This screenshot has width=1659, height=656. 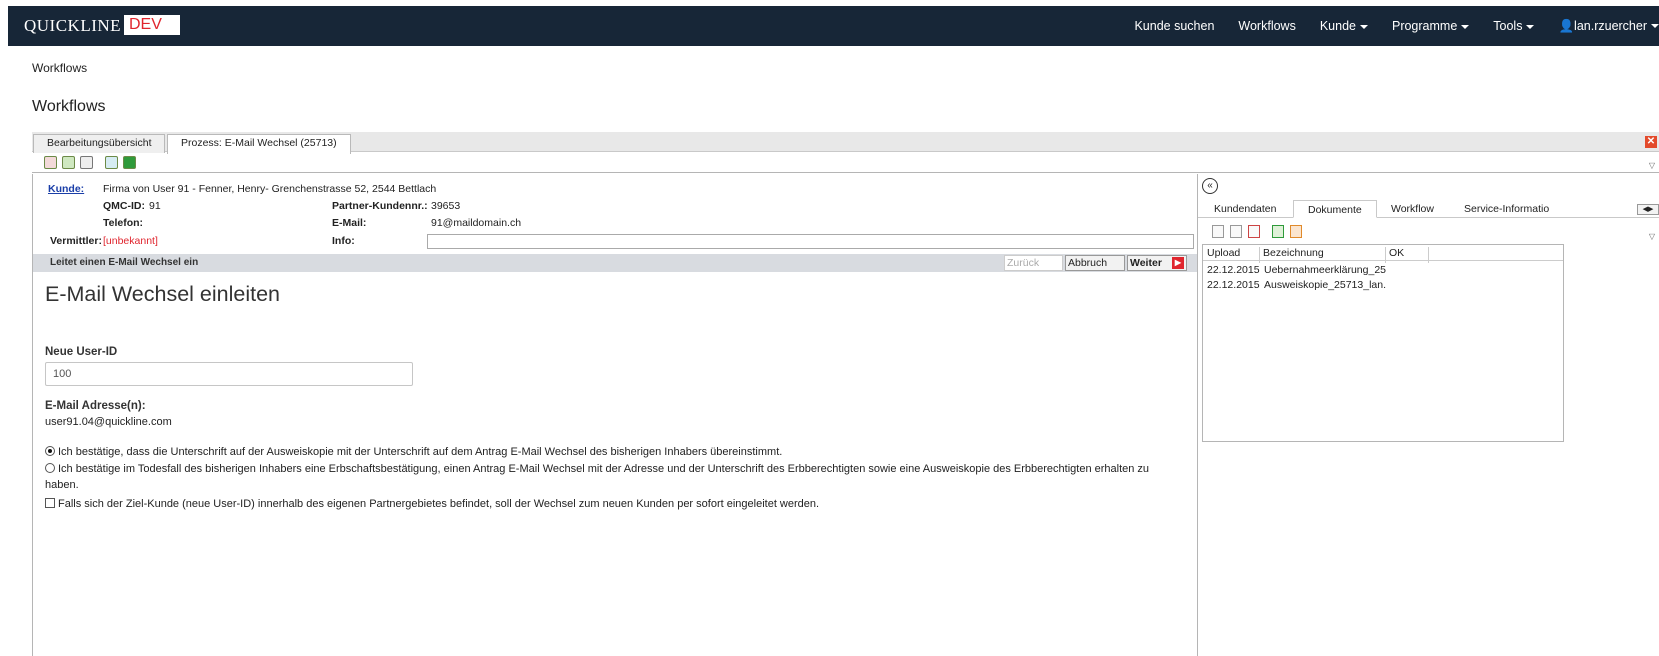 I want to click on checkbox-unchecked, so click(x=50, y=503).